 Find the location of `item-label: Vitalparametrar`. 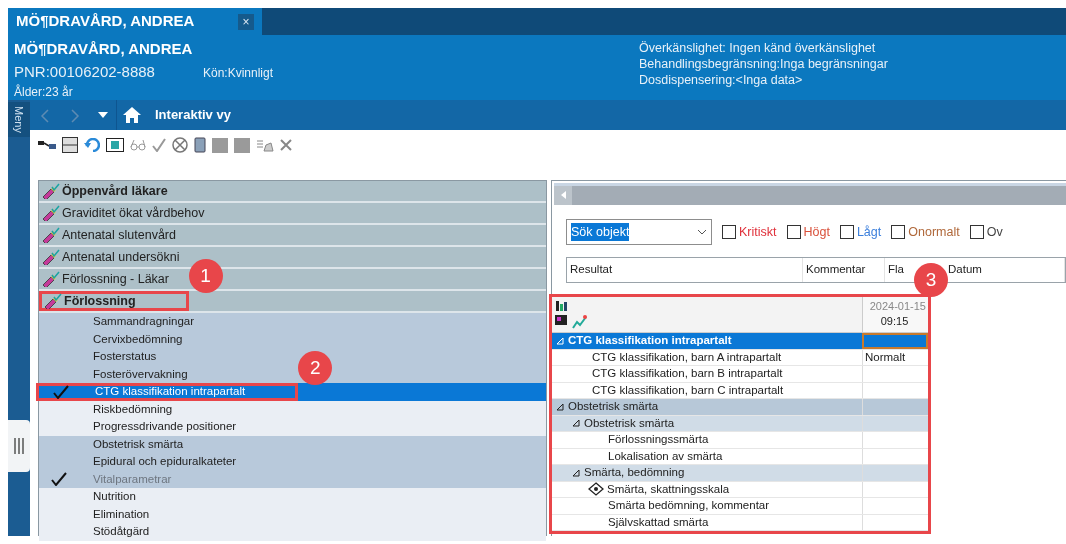

item-label: Vitalparametrar is located at coordinates (132, 479).